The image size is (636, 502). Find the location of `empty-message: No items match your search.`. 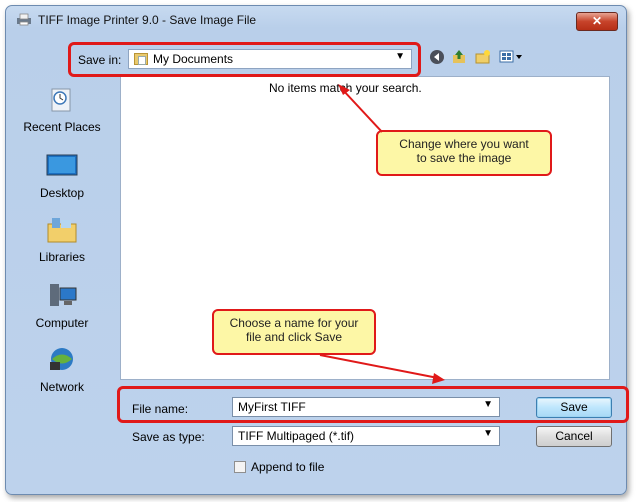

empty-message: No items match your search. is located at coordinates (345, 88).